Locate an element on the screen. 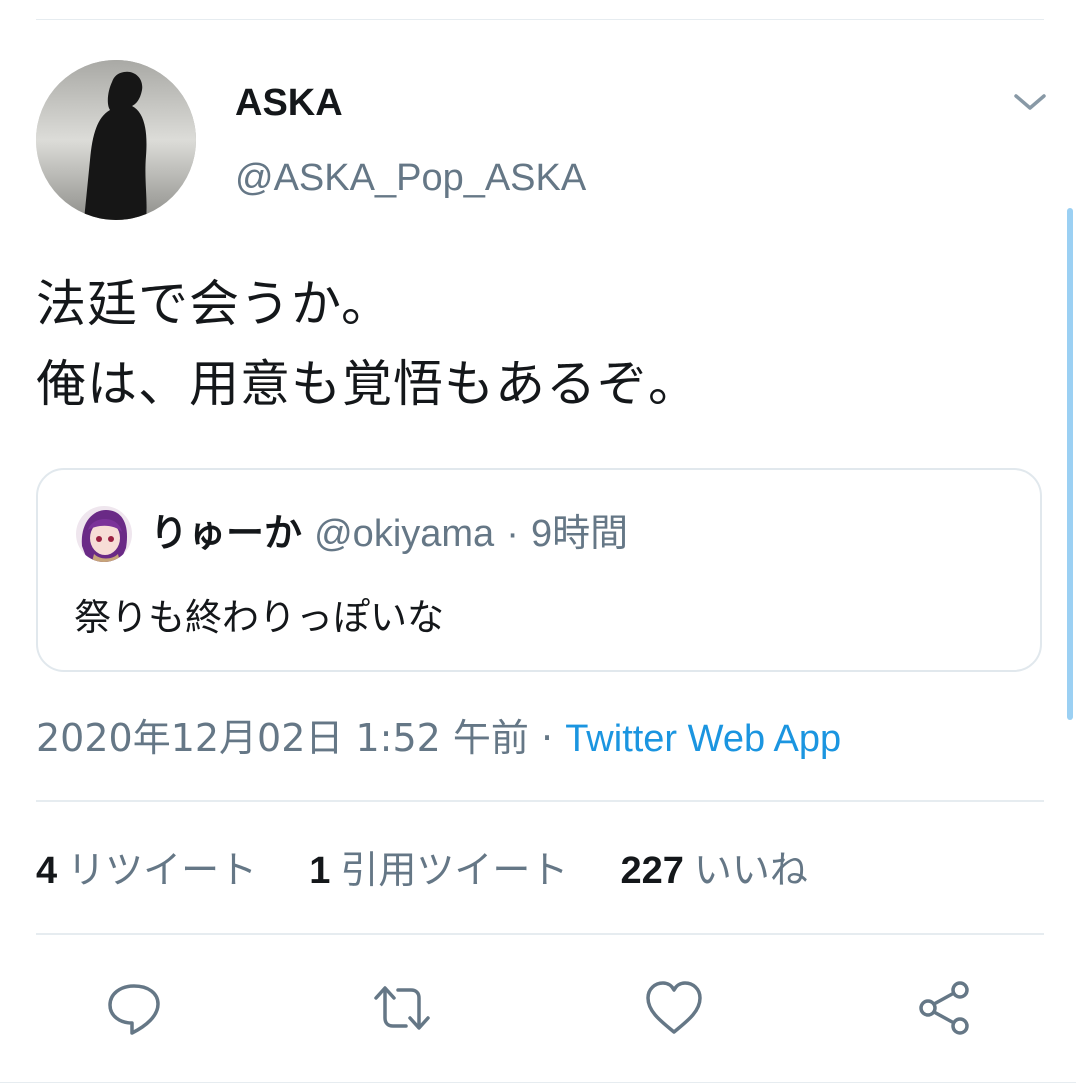  reply-icon is located at coordinates (134, 1009).